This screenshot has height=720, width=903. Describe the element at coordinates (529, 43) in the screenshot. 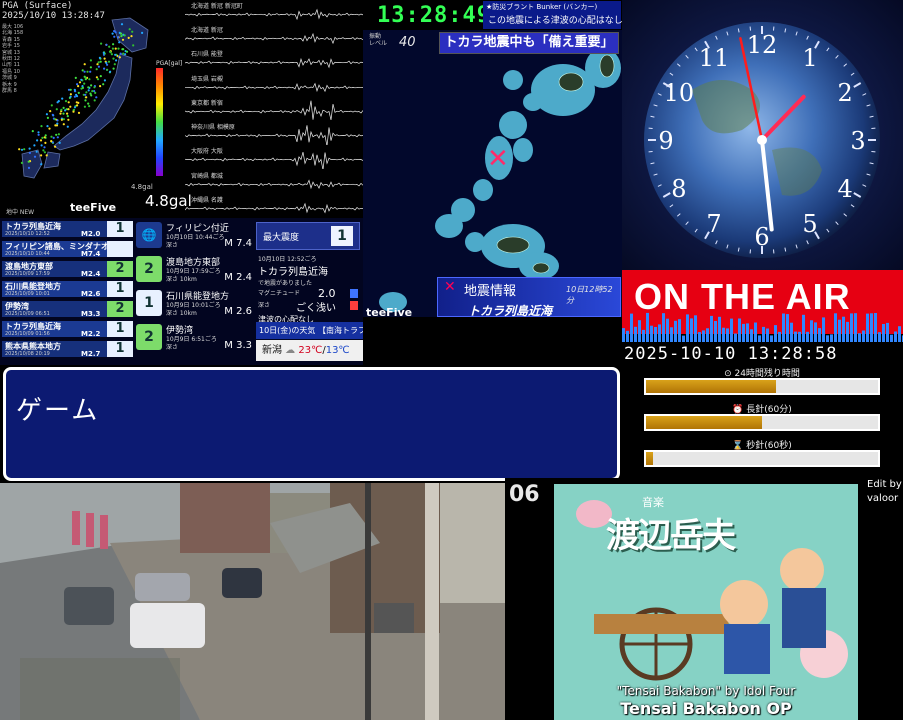

I see `headline-alert: トカラ地震中も「備え重要」` at that location.